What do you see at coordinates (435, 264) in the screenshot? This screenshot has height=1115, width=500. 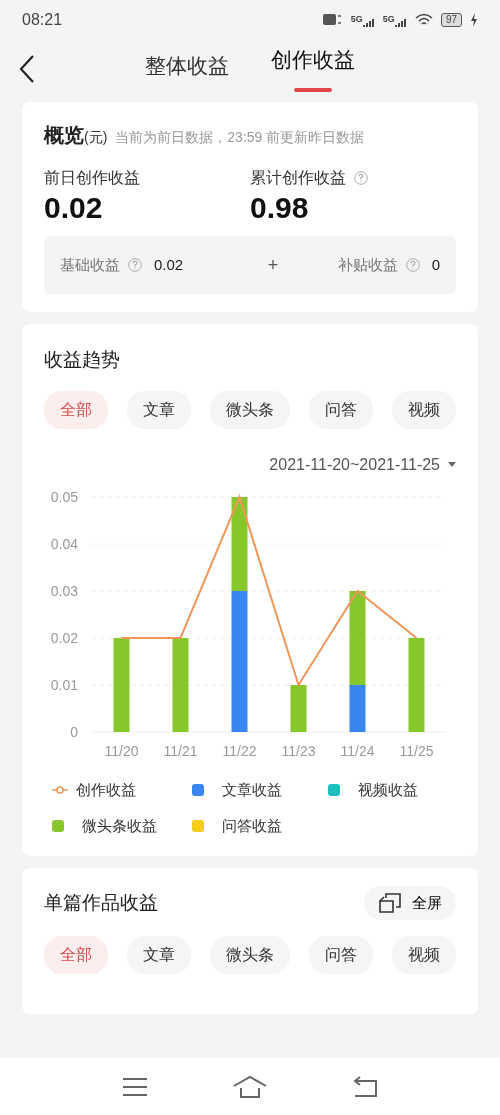 I see `breakdown-value: 0` at bounding box center [435, 264].